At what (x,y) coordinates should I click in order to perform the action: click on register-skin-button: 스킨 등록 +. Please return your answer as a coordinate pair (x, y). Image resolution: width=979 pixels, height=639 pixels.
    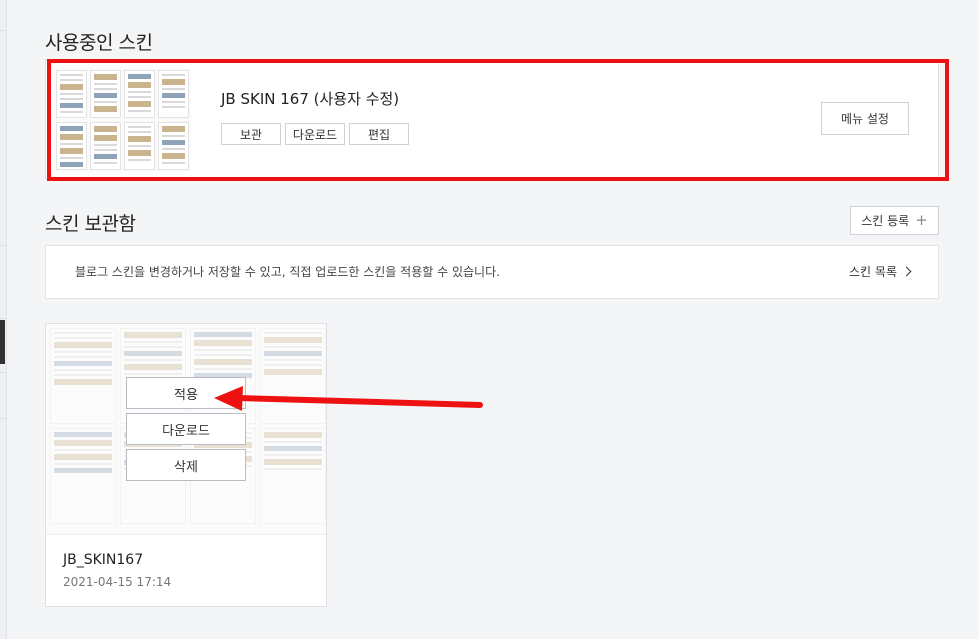
    Looking at the image, I should click on (894, 220).